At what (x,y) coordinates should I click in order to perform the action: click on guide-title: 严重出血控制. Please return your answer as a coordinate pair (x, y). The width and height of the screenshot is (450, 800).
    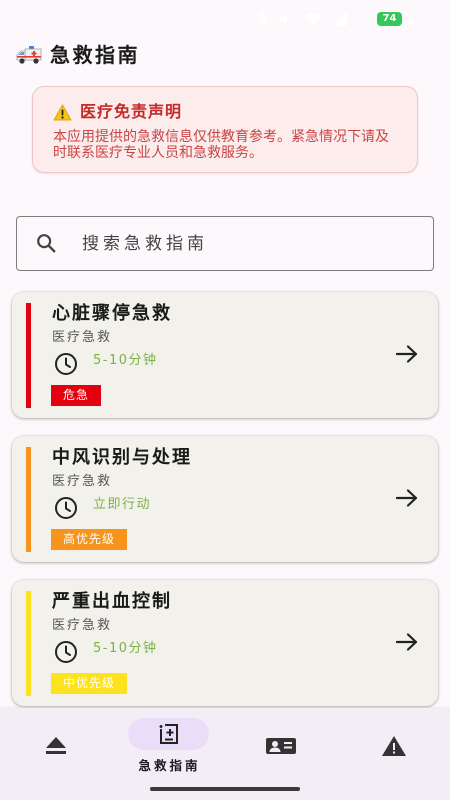
    Looking at the image, I should click on (112, 601).